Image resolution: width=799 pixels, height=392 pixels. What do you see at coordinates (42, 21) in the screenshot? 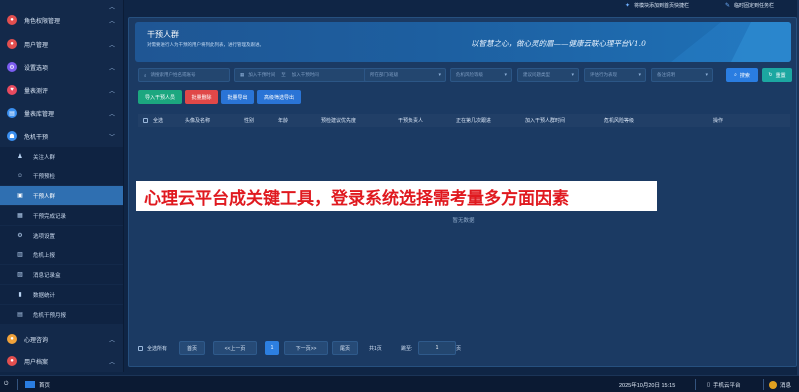
I see `sidebar-item-label: 角色权限管理` at bounding box center [42, 21].